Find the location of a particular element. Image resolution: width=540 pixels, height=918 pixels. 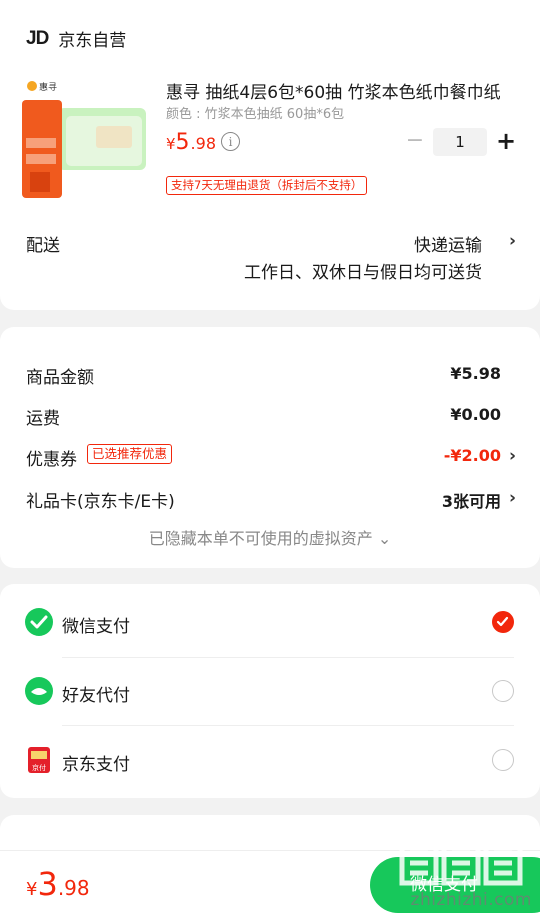

giftcard-value: 3张可用 is located at coordinates (471, 500).